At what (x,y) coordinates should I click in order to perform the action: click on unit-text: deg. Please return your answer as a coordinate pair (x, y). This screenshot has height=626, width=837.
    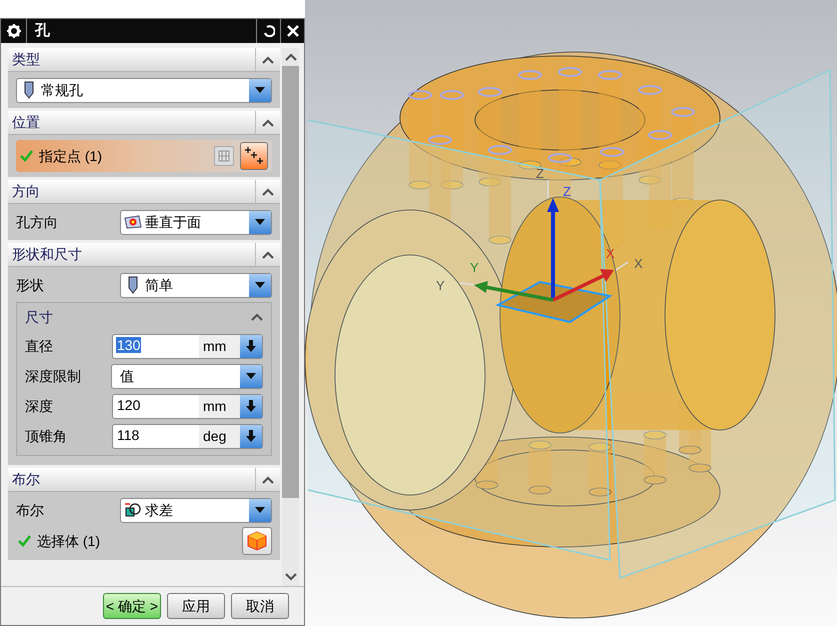
    Looking at the image, I should click on (219, 436).